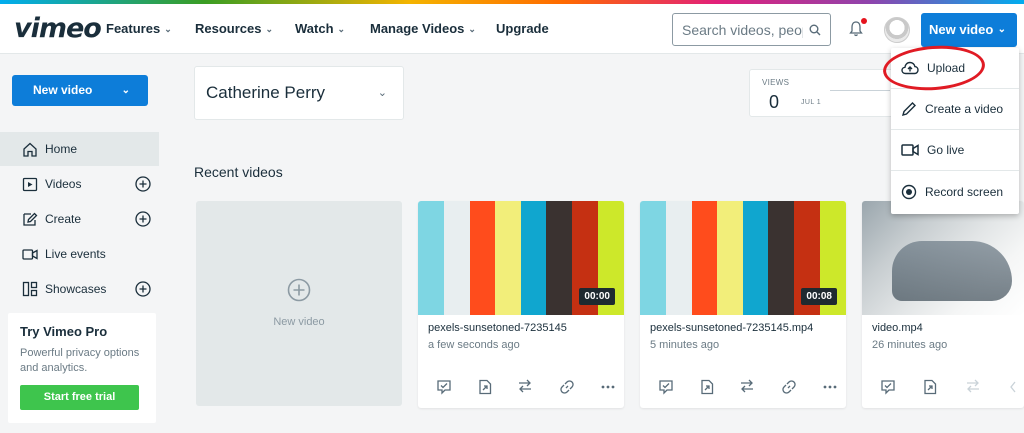 This screenshot has width=1024, height=433. What do you see at coordinates (30, 149) in the screenshot?
I see `home-icon` at bounding box center [30, 149].